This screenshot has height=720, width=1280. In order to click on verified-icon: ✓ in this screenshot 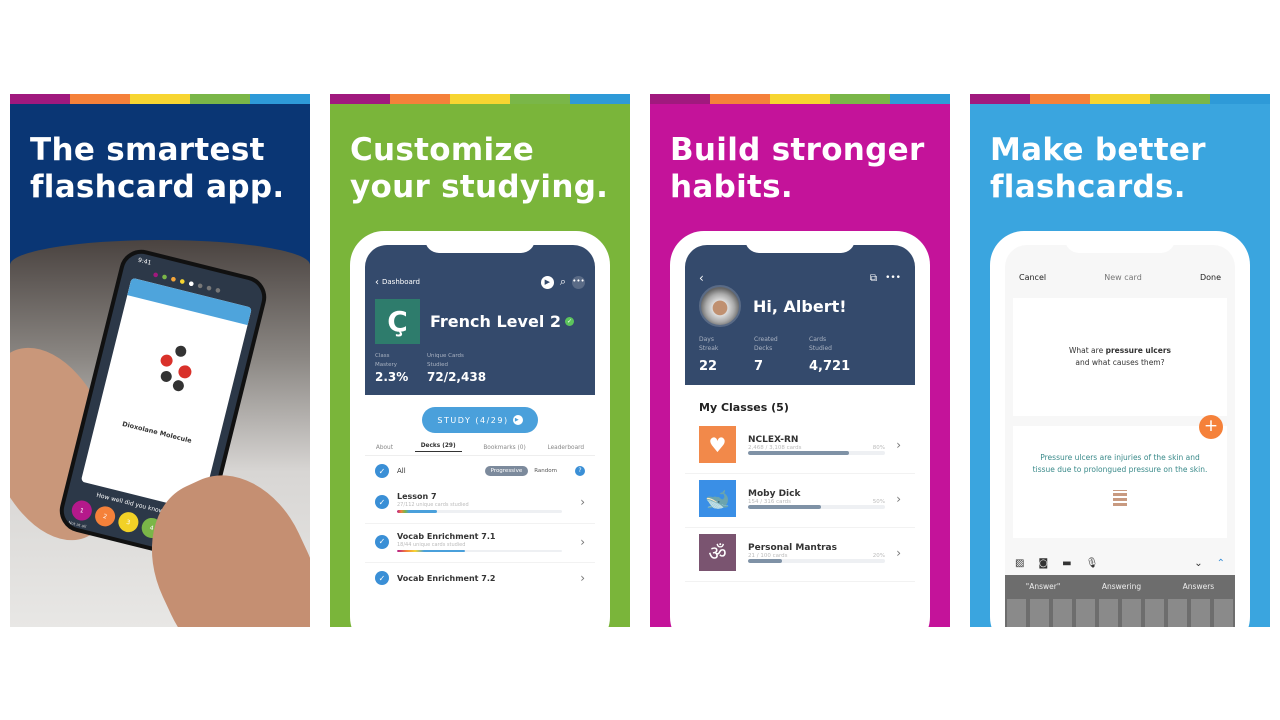, I will do `click(569, 321)`.